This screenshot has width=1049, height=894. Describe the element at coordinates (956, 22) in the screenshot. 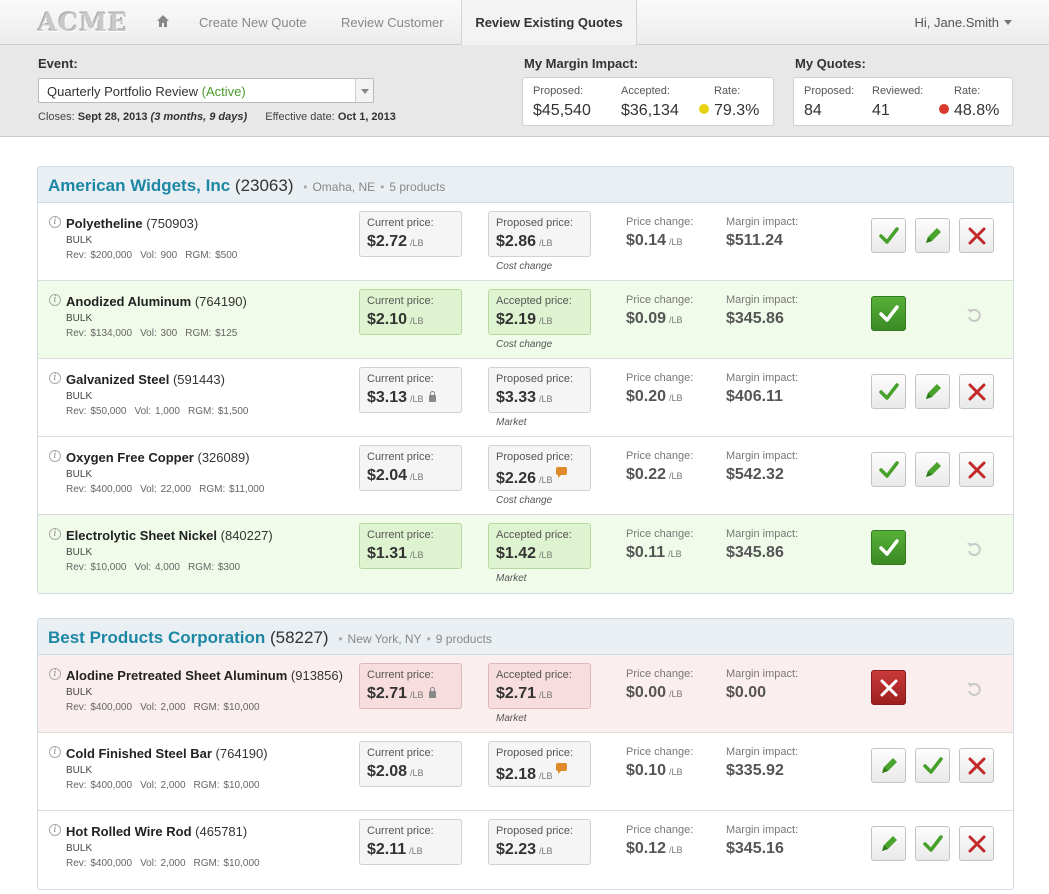

I see `user-greeting: Hi, Jane.Smith` at that location.